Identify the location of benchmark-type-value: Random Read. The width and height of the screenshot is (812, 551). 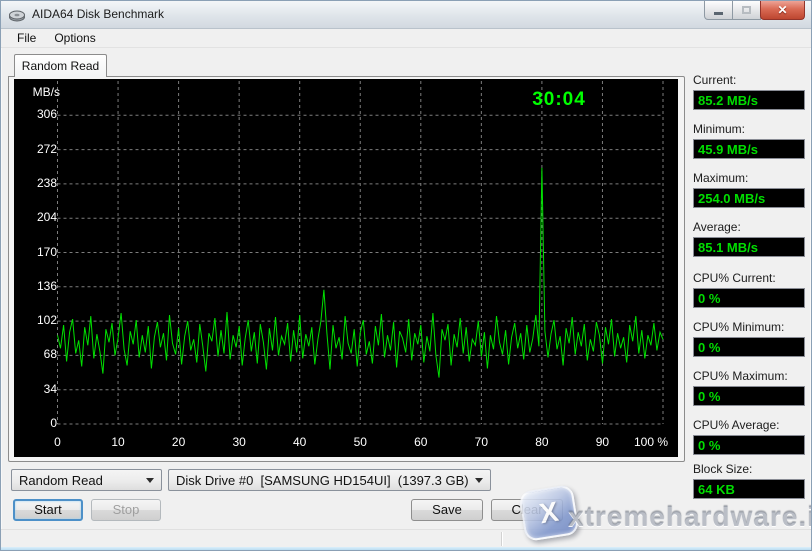
(61, 480).